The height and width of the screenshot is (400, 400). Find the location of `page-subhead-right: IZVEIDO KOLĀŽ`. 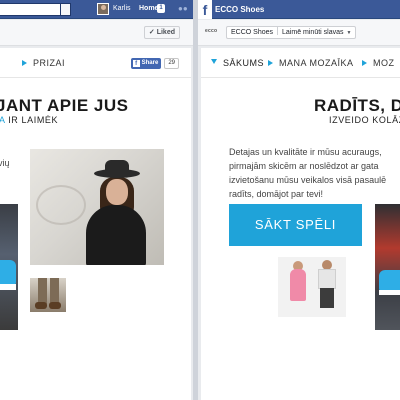

page-subhead-right: IZVEIDO KOLĀŽ is located at coordinates (364, 120).